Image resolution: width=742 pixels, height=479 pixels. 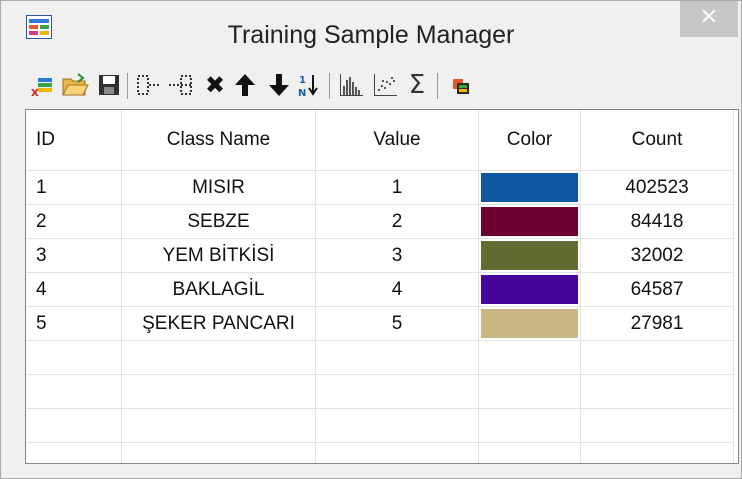 What do you see at coordinates (74, 255) in the screenshot?
I see `cell-id: 3` at bounding box center [74, 255].